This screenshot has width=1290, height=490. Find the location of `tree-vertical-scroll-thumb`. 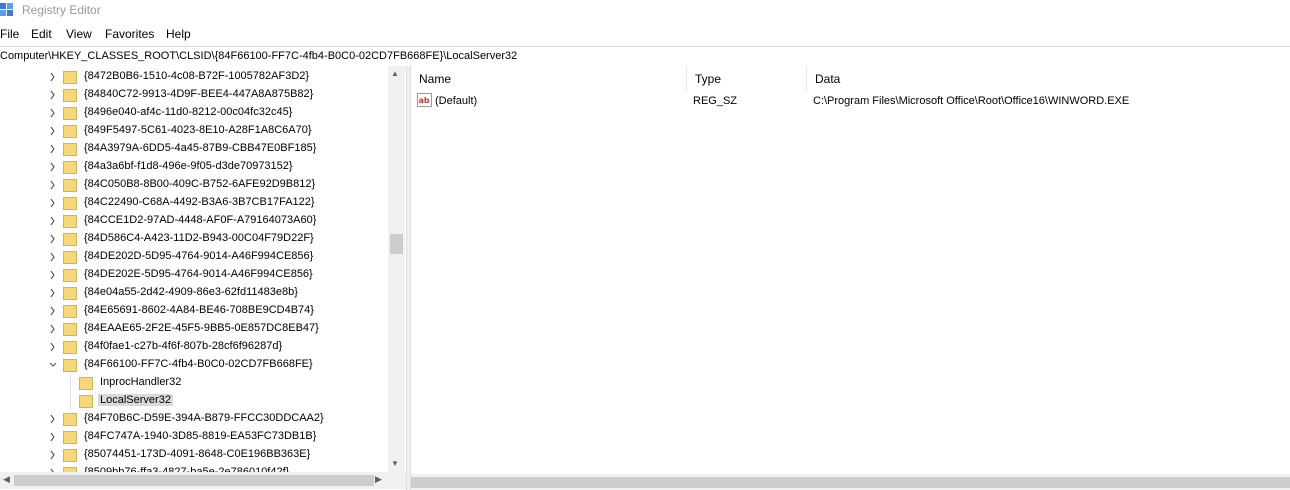

tree-vertical-scroll-thumb is located at coordinates (396, 244).